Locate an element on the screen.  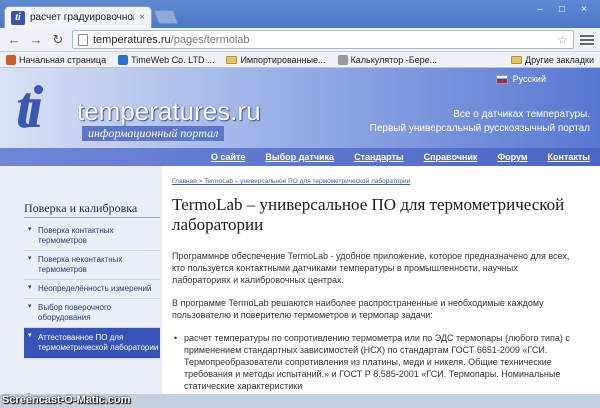
site-logo-tagline: информационный портал is located at coordinates (153, 133).